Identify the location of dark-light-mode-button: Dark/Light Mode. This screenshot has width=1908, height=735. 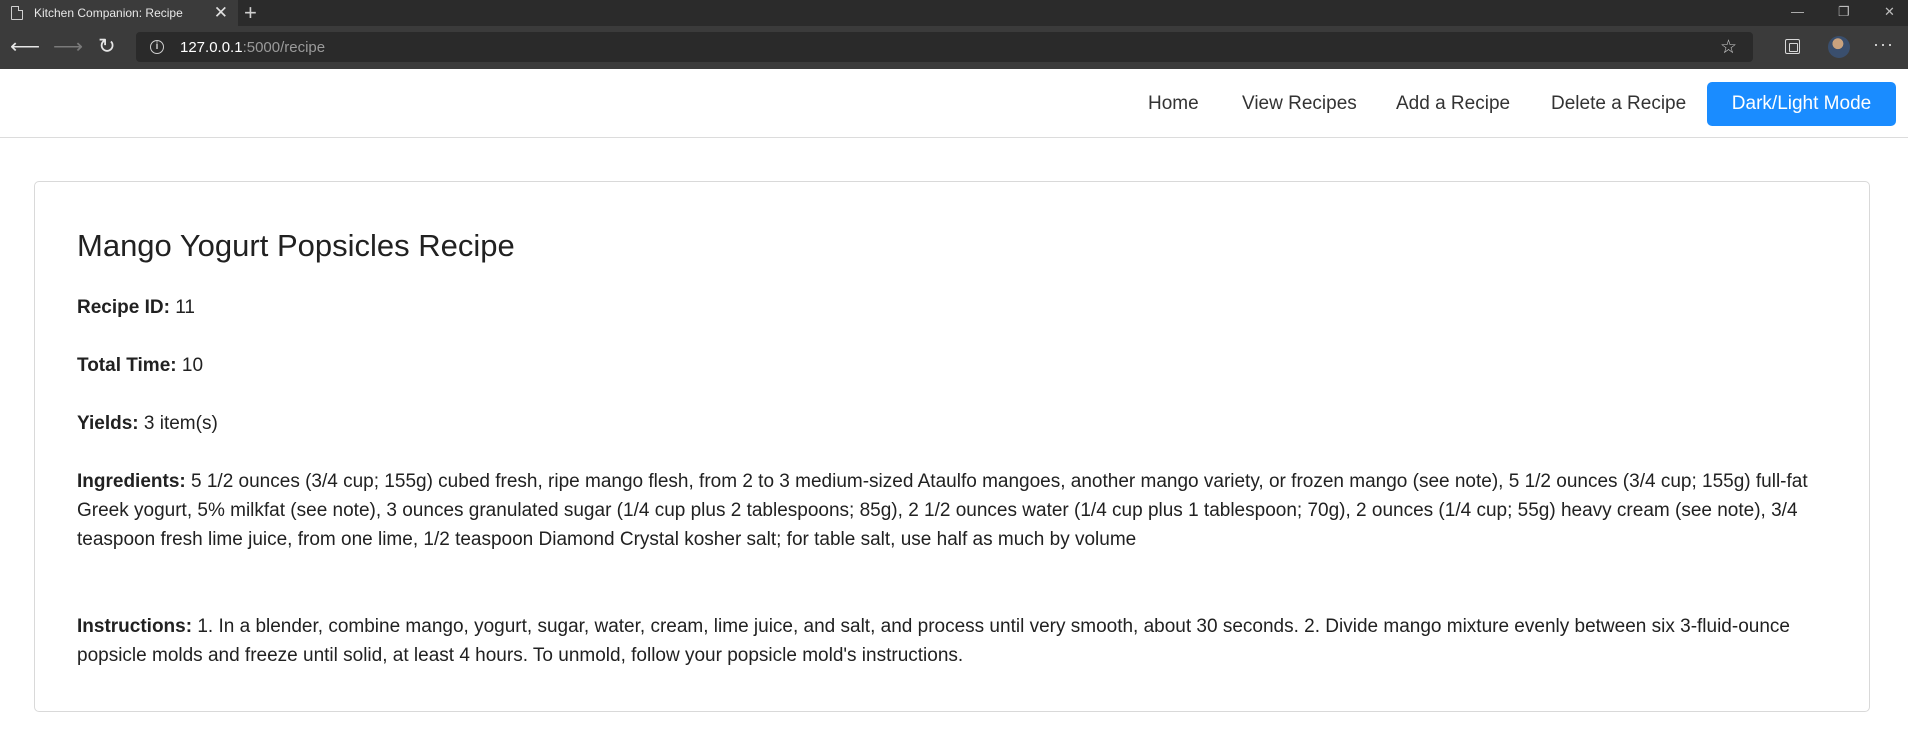
(1801, 104).